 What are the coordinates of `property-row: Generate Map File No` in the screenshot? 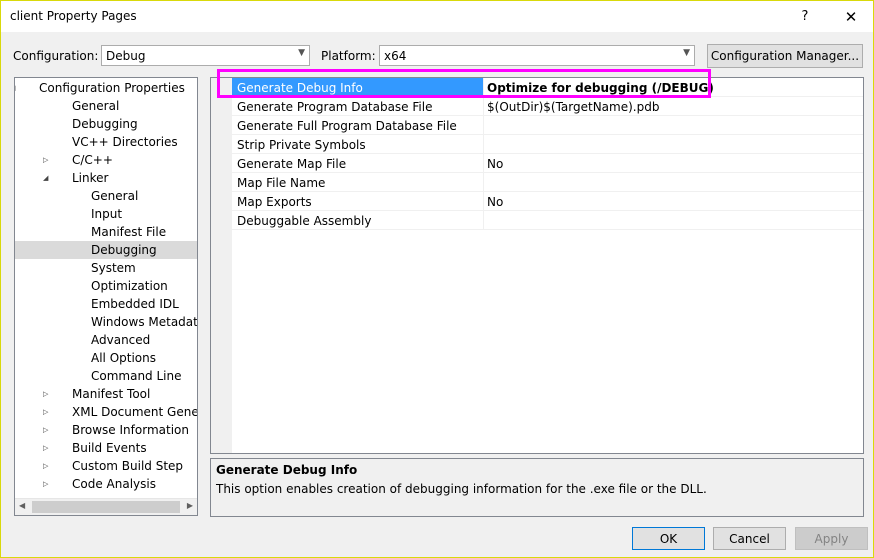 It's located at (547, 163).